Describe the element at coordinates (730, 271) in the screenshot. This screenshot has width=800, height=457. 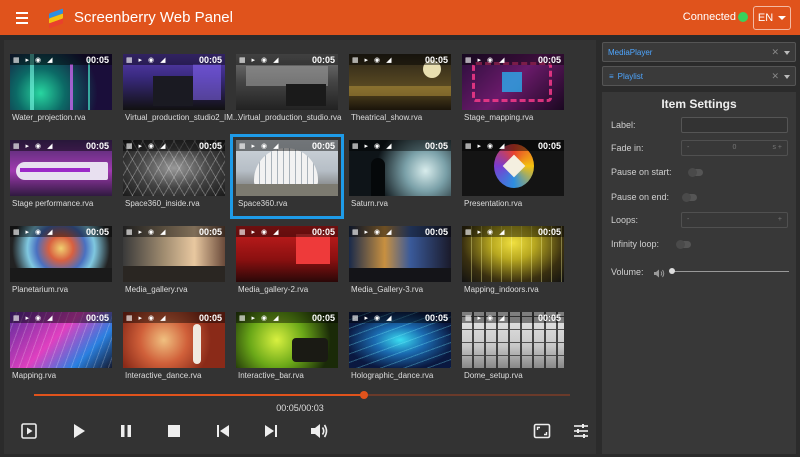
I see `volume-slider-track` at that location.